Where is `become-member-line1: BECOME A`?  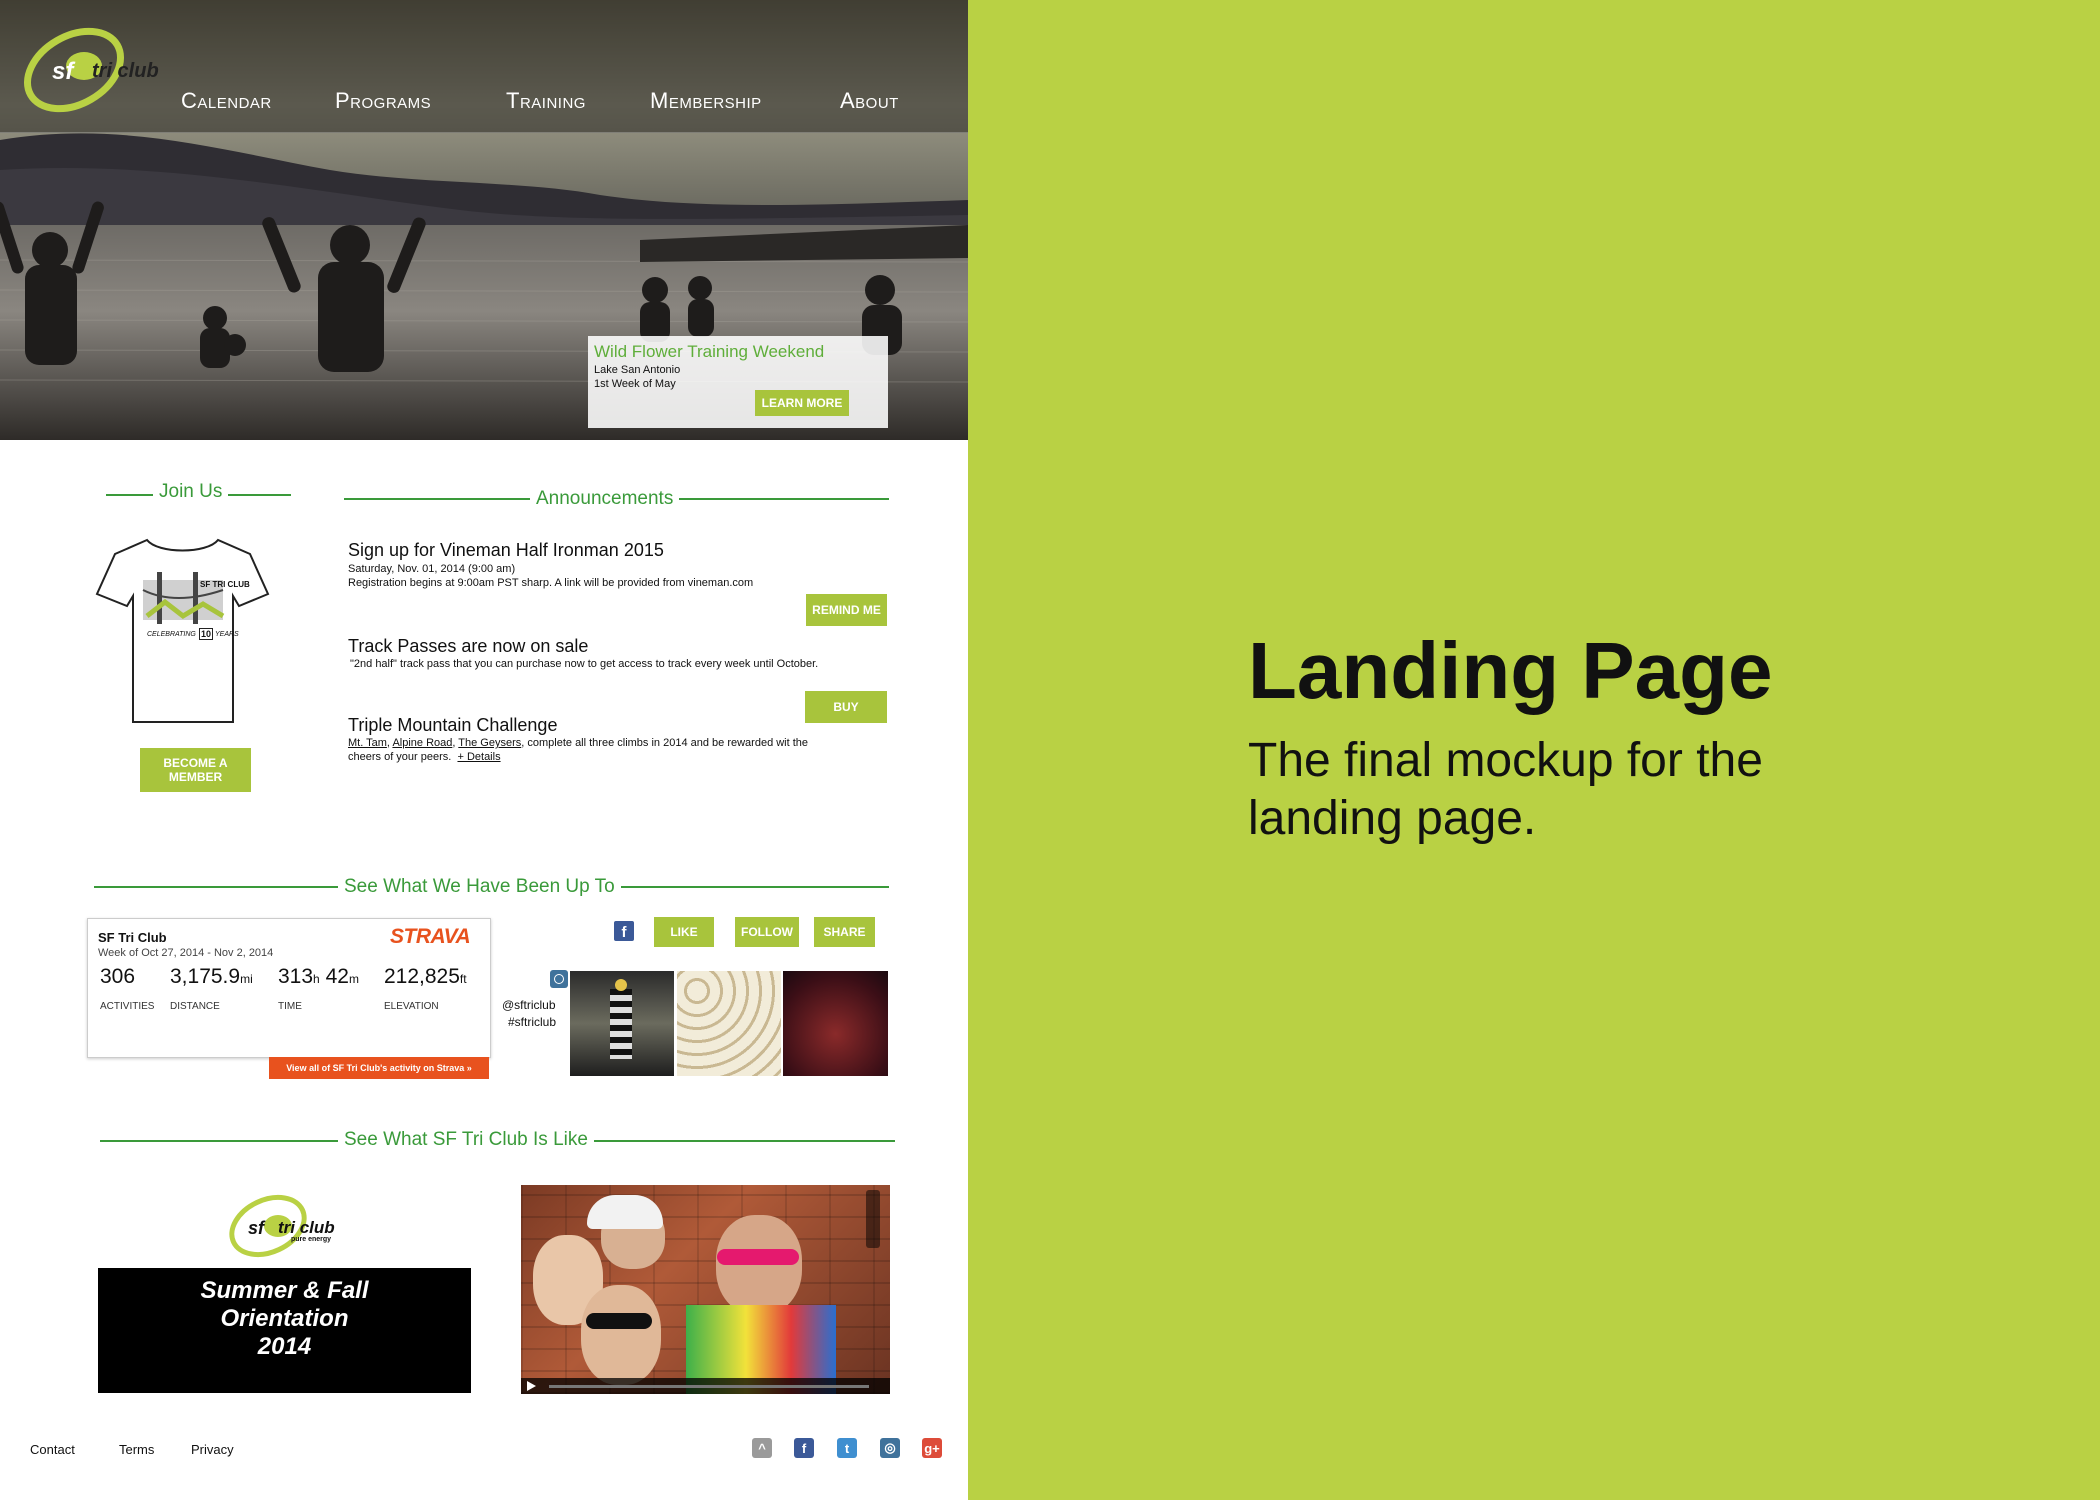
become-member-line1: BECOME A is located at coordinates (195, 763).